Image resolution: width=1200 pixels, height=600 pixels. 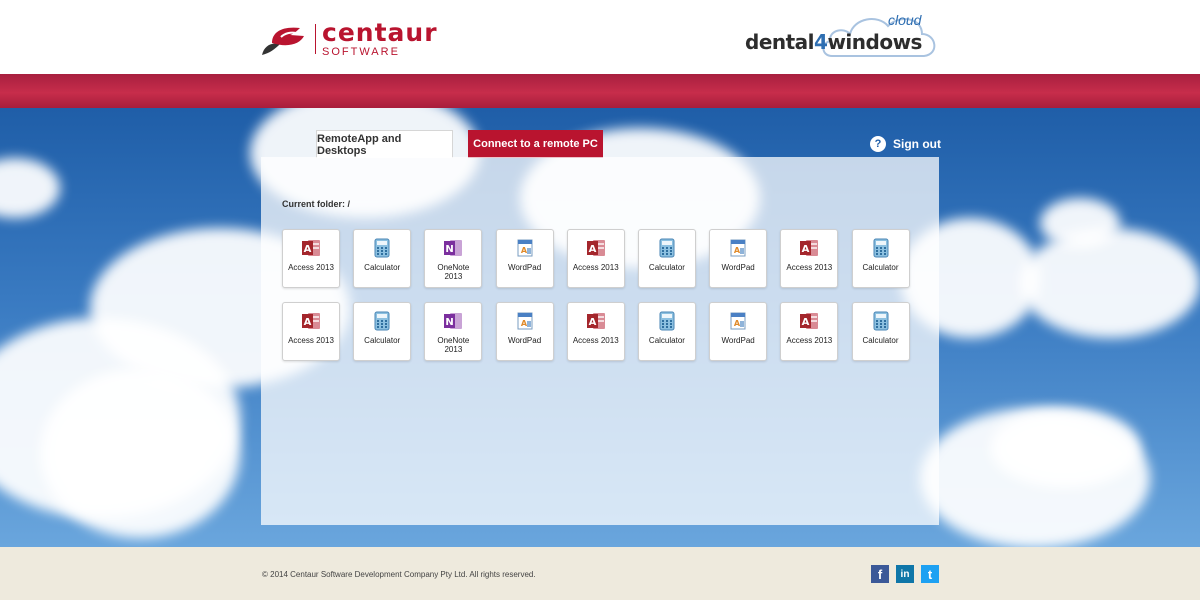 What do you see at coordinates (780, 42) in the screenshot?
I see `brand-dental: dental` at bounding box center [780, 42].